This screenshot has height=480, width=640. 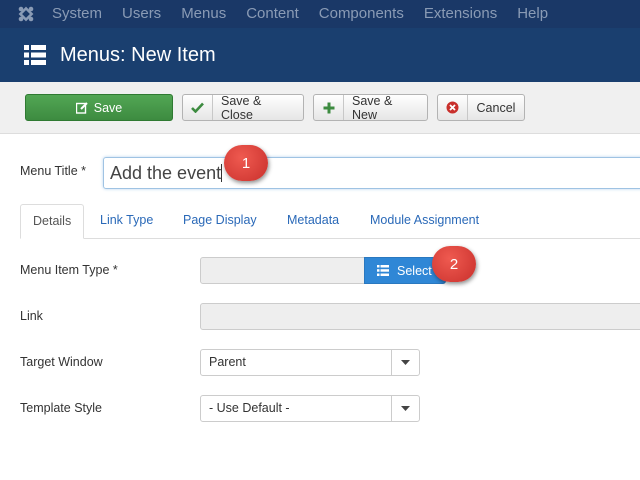 I want to click on page-header: Menus: New Item, so click(x=320, y=55).